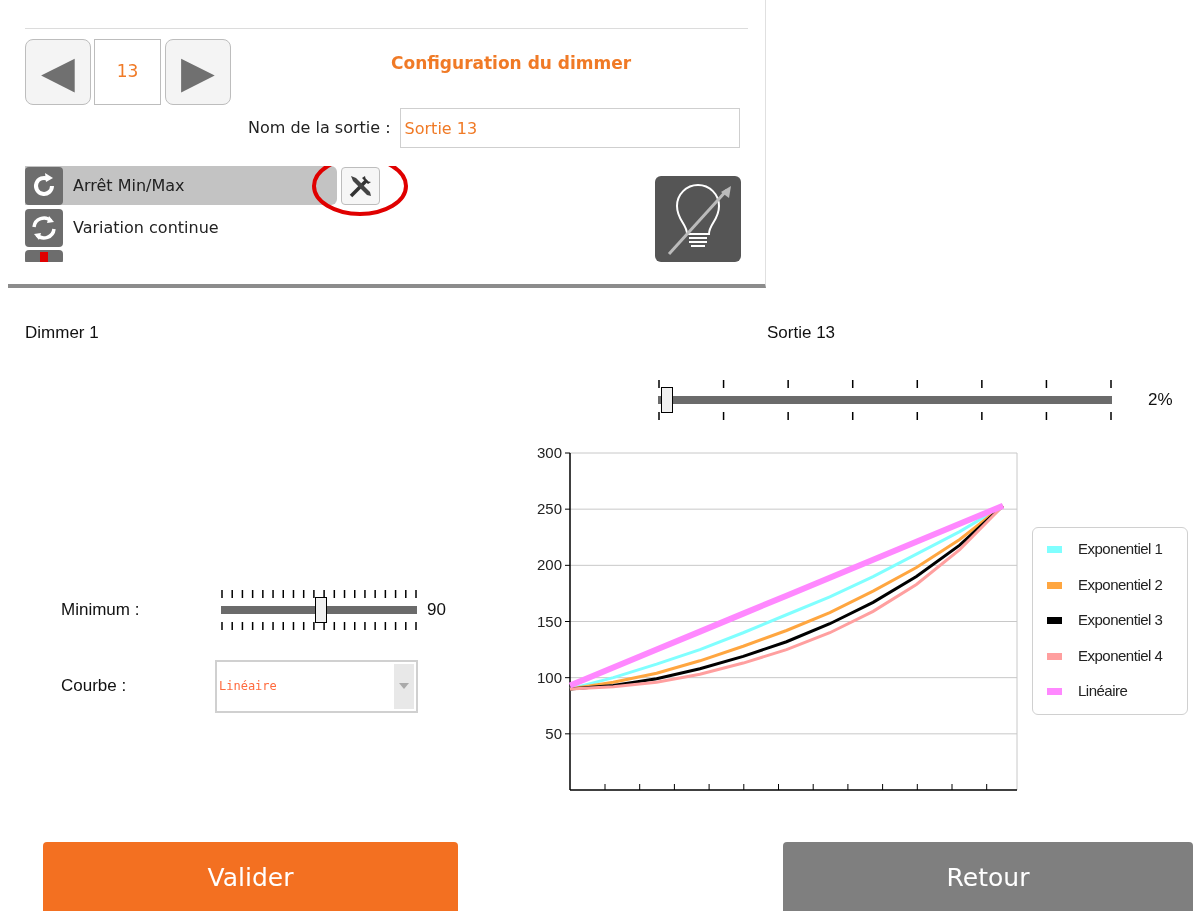  Describe the element at coordinates (1160, 399) in the screenshot. I see `output-value: 2%` at that location.